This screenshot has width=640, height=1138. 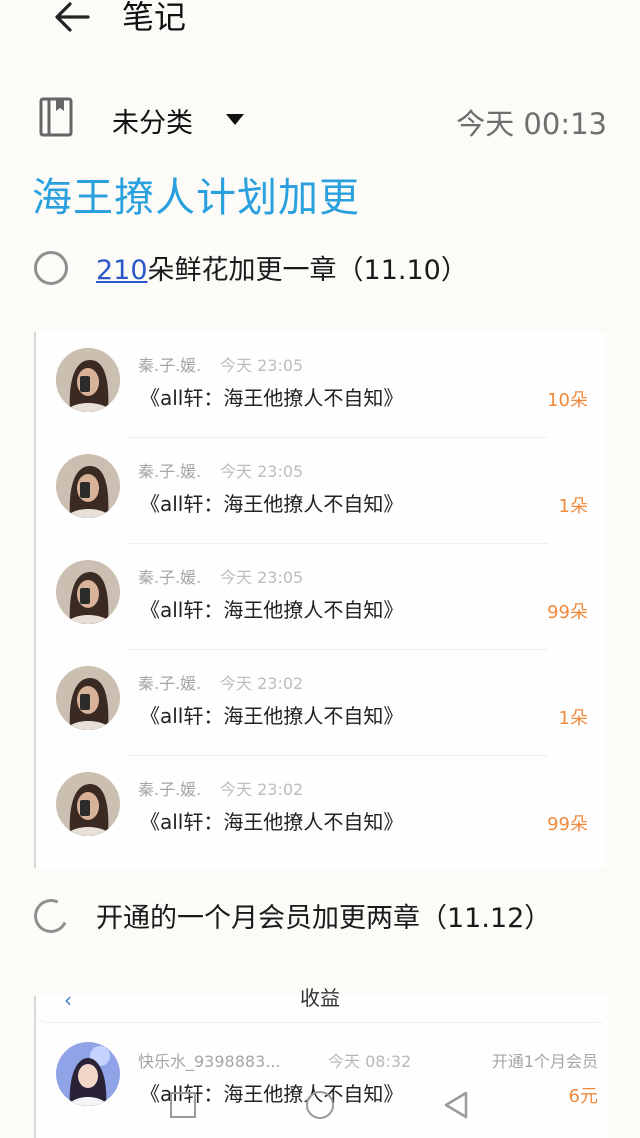 What do you see at coordinates (152, 120) in the screenshot?
I see `category-dropdown: 未分类` at bounding box center [152, 120].